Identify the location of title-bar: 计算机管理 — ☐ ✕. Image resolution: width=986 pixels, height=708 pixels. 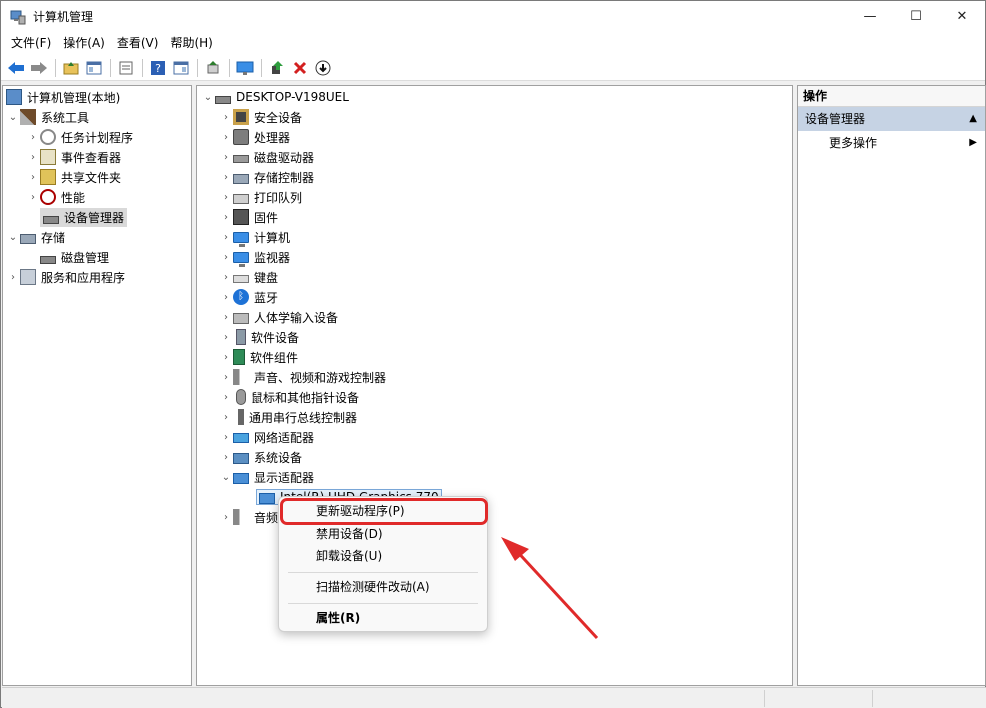
(493, 16).